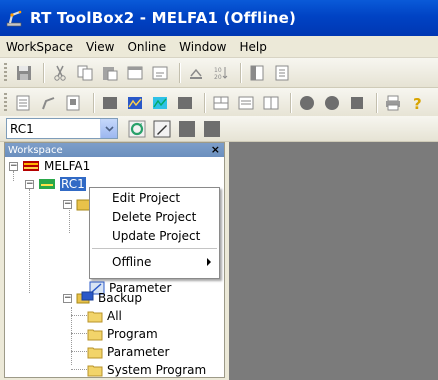 The height and width of the screenshot is (380, 438). I want to click on toolbar-standard: 10 20, so click(219, 73).